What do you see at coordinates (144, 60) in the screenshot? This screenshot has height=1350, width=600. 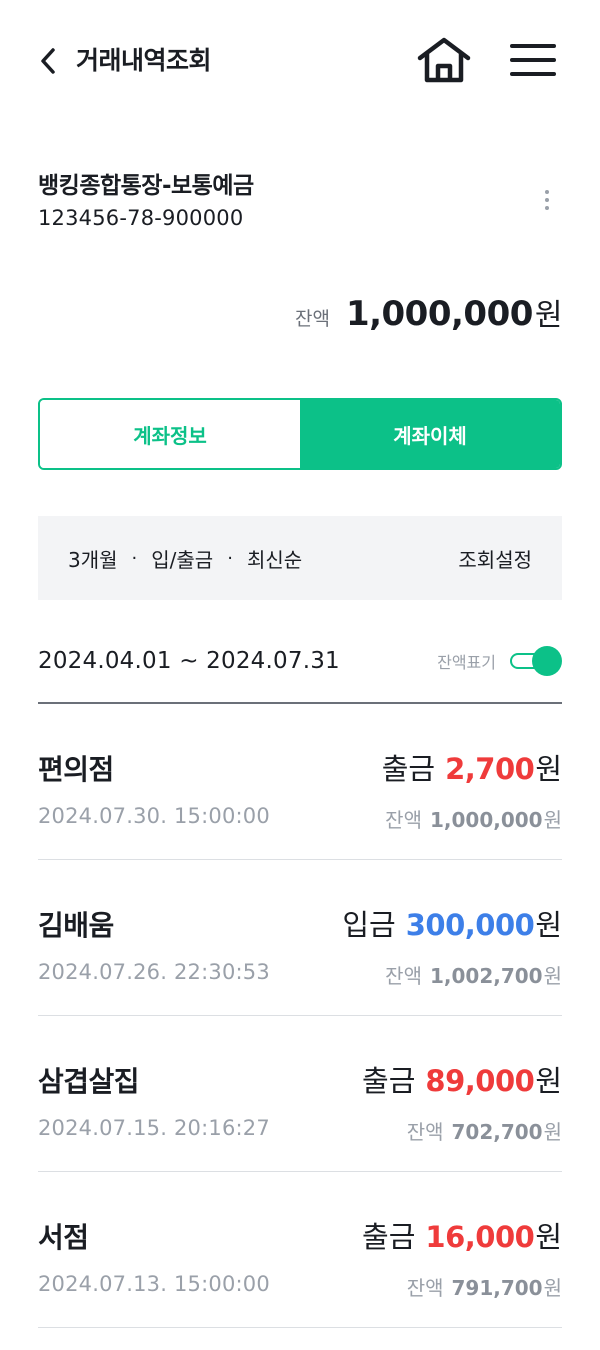 I see `page-title: 거래내역조회` at bounding box center [144, 60].